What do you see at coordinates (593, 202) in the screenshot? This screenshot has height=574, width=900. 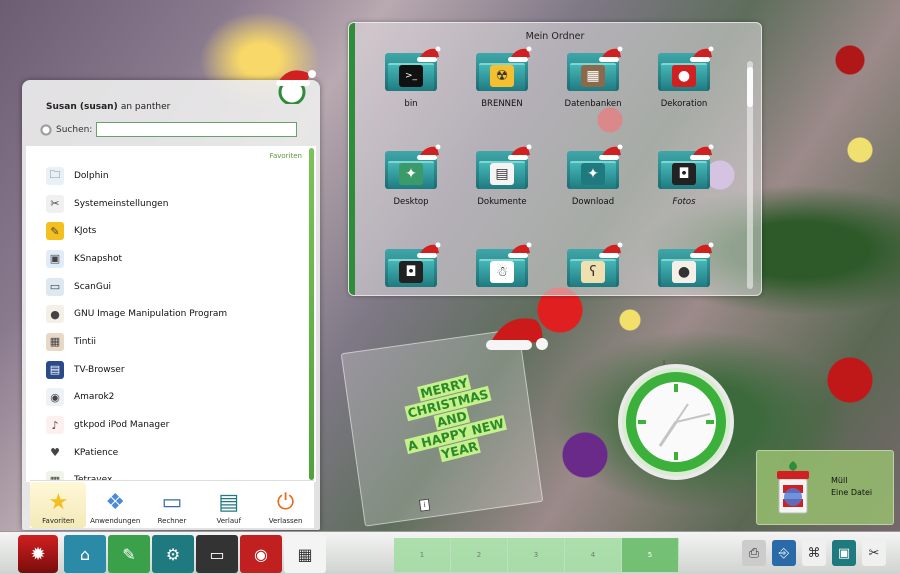 I see `folder-item-label: Download` at bounding box center [593, 202].